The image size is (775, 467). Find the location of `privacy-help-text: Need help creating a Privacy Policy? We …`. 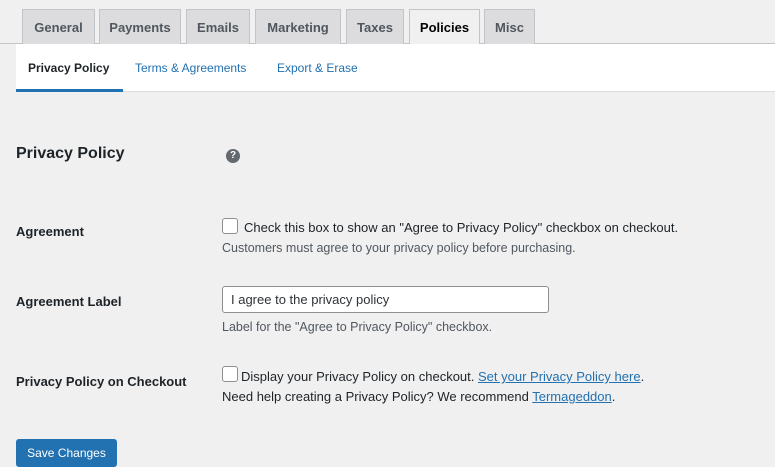

privacy-help-text: Need help creating a Privacy Policy? We … is located at coordinates (375, 396).